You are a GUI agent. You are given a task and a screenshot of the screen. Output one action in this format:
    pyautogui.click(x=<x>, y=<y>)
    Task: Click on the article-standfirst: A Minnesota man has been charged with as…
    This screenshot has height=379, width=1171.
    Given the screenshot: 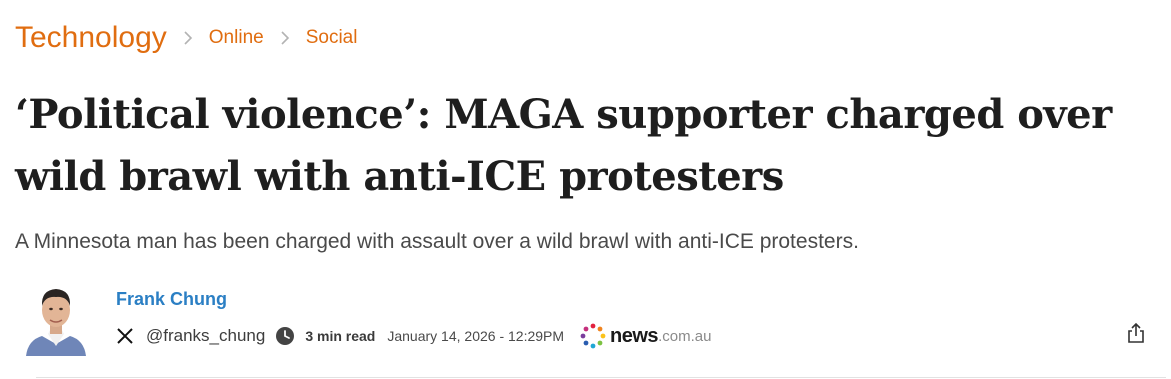 What is the action you would take?
    pyautogui.click(x=437, y=241)
    